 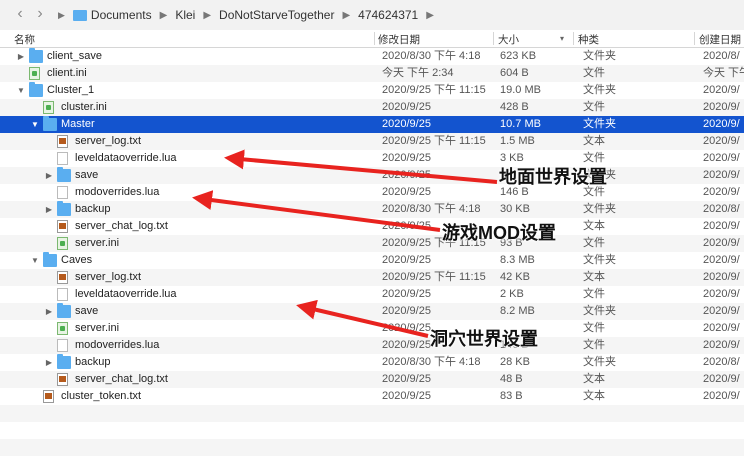 What do you see at coordinates (361, 166) in the screenshot?
I see `arrow-to-surface-leveldata` at bounding box center [361, 166].